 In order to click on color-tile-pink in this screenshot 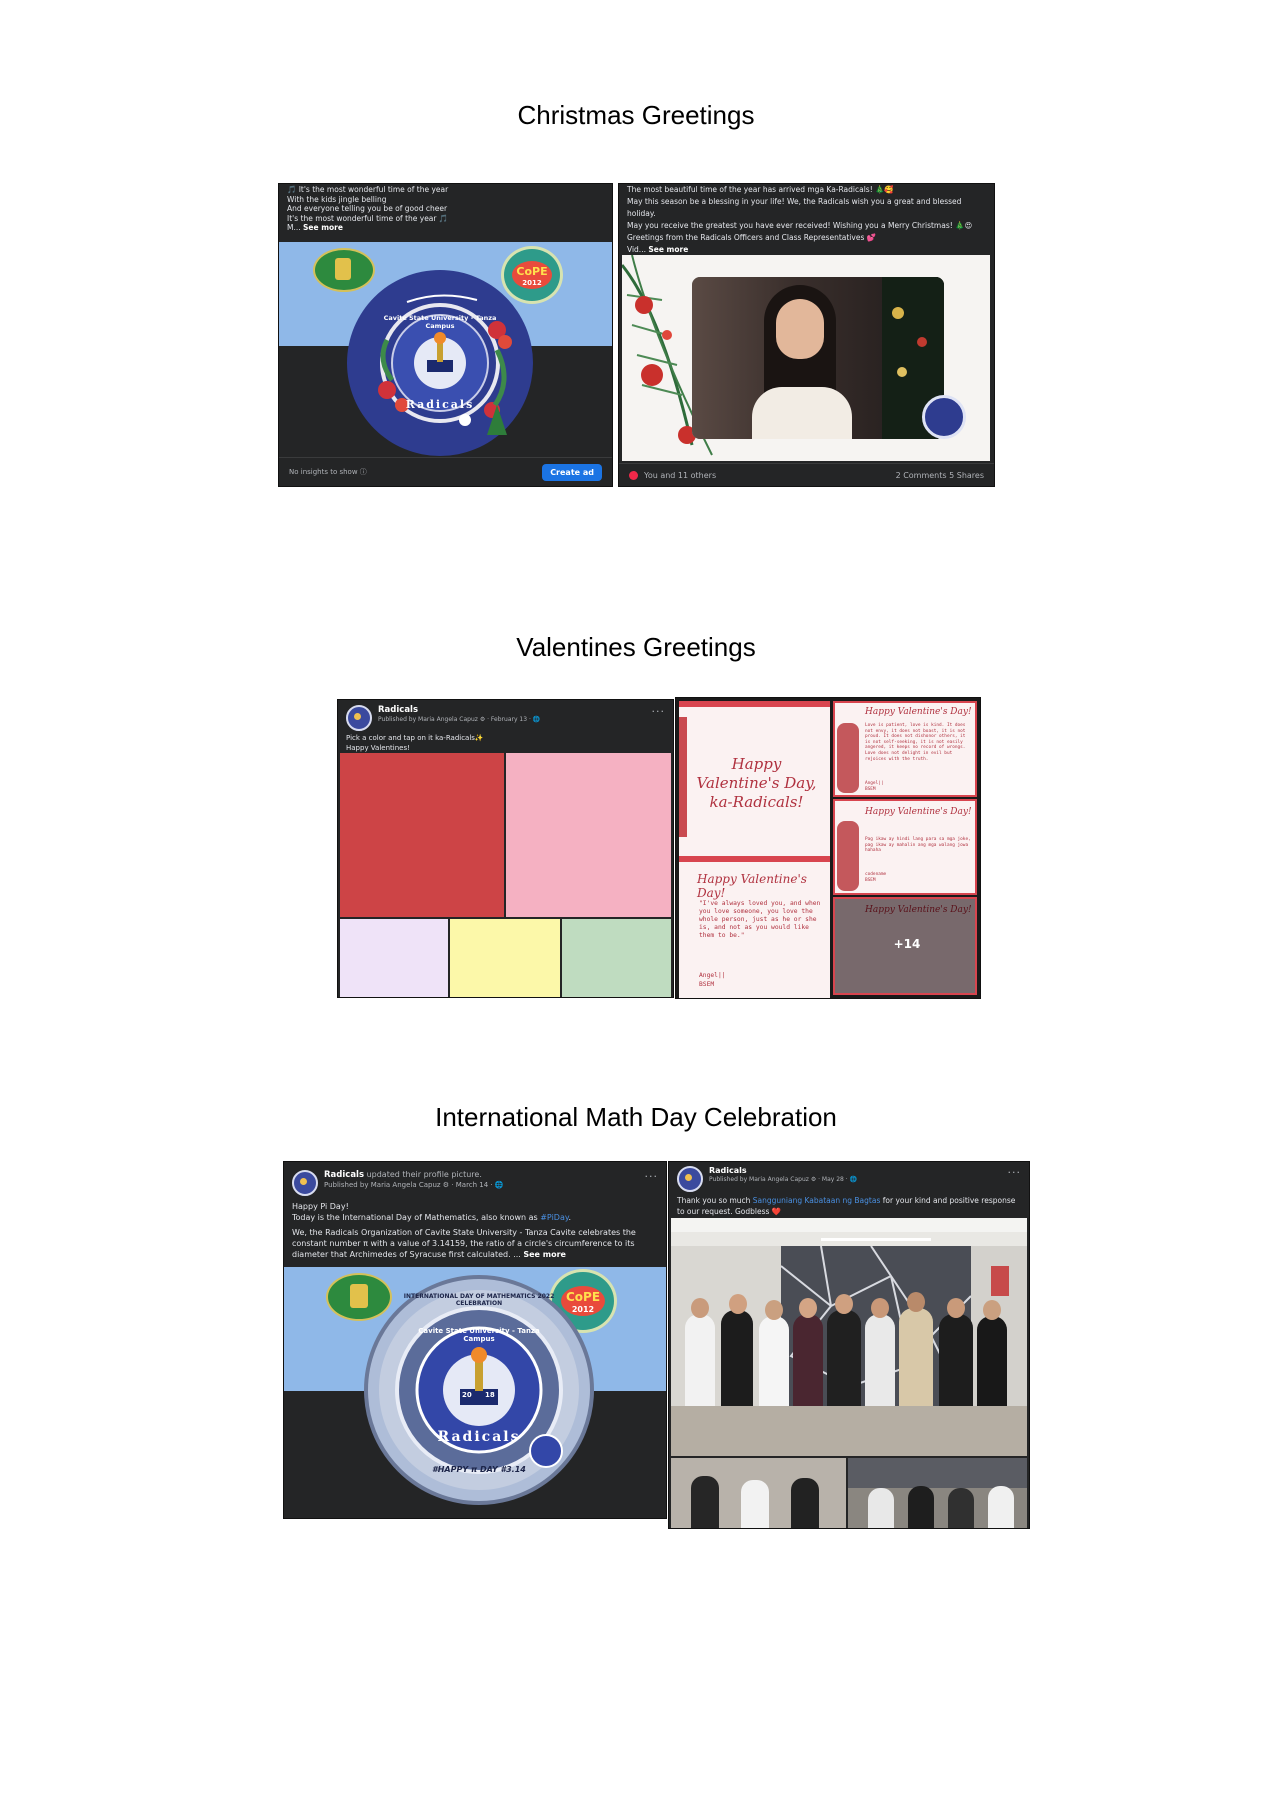, I will do `click(588, 835)`.